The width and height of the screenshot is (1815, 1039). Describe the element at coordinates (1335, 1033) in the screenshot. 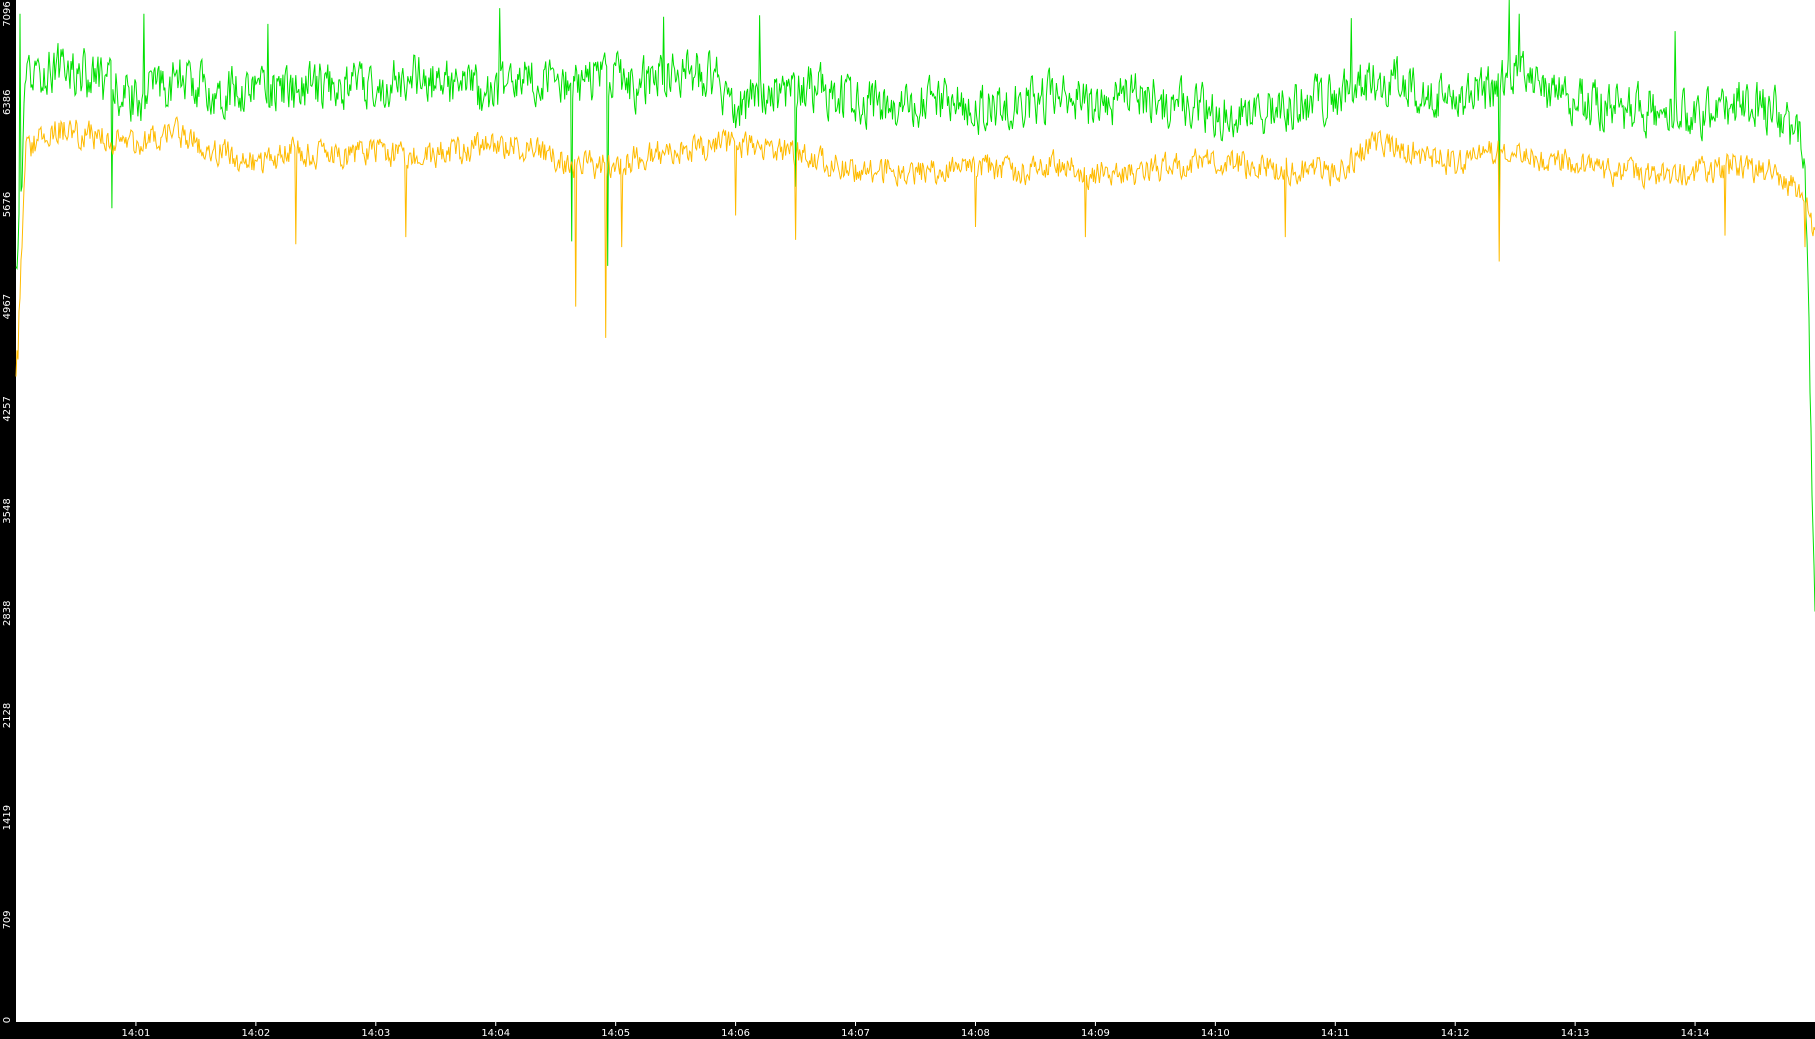

I see `x-tick-label: 14:11` at that location.